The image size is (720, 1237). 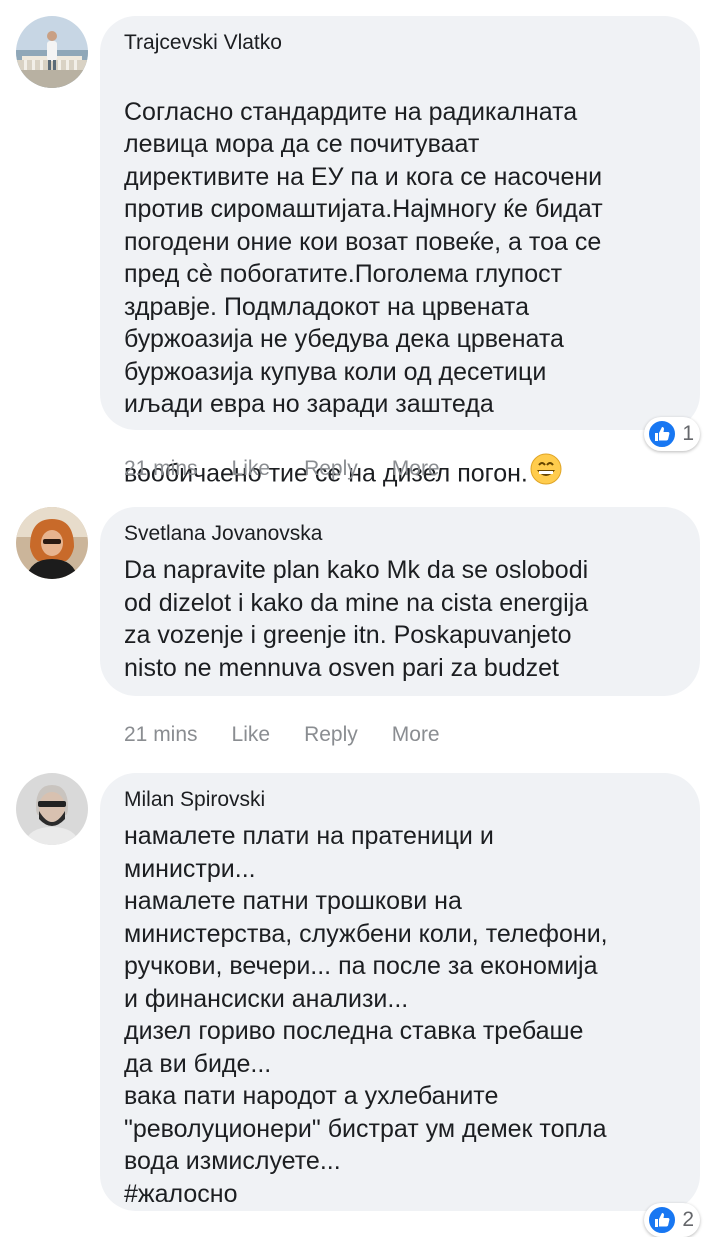 What do you see at coordinates (400, 534) in the screenshot?
I see `comment-author: Svetlana Jovanovska` at bounding box center [400, 534].